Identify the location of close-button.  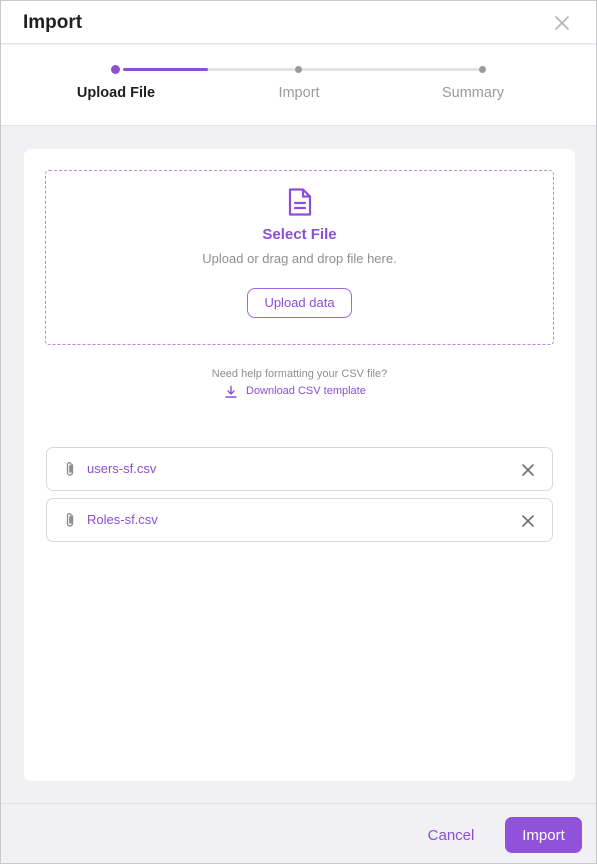
(562, 23).